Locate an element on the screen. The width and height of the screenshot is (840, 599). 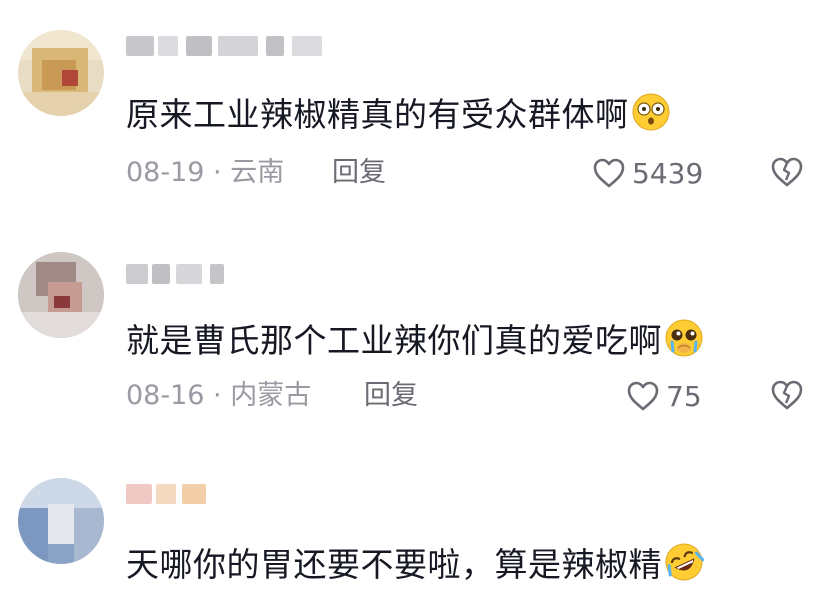
comment-date: 08-16 is located at coordinates (165, 395).